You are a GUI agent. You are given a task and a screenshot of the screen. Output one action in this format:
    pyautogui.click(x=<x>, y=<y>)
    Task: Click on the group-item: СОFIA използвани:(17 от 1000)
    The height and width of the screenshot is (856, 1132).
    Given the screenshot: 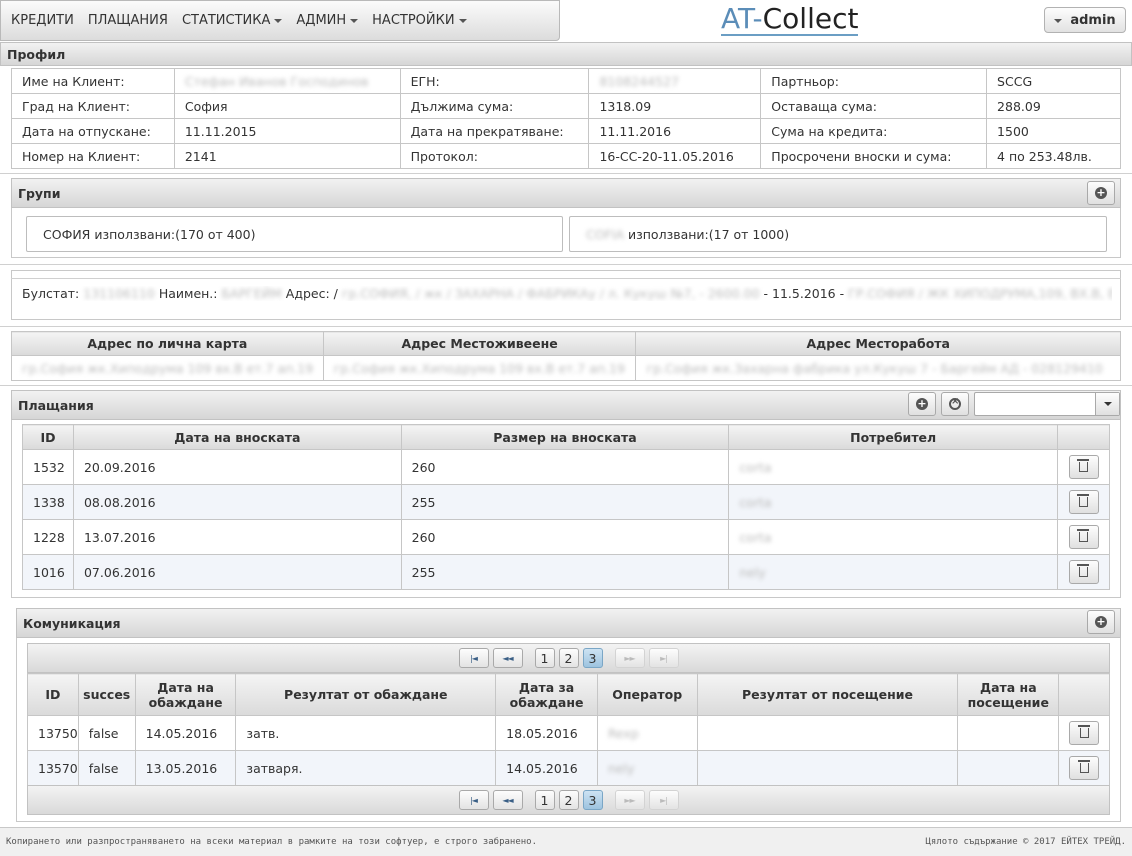 What is the action you would take?
    pyautogui.click(x=838, y=234)
    